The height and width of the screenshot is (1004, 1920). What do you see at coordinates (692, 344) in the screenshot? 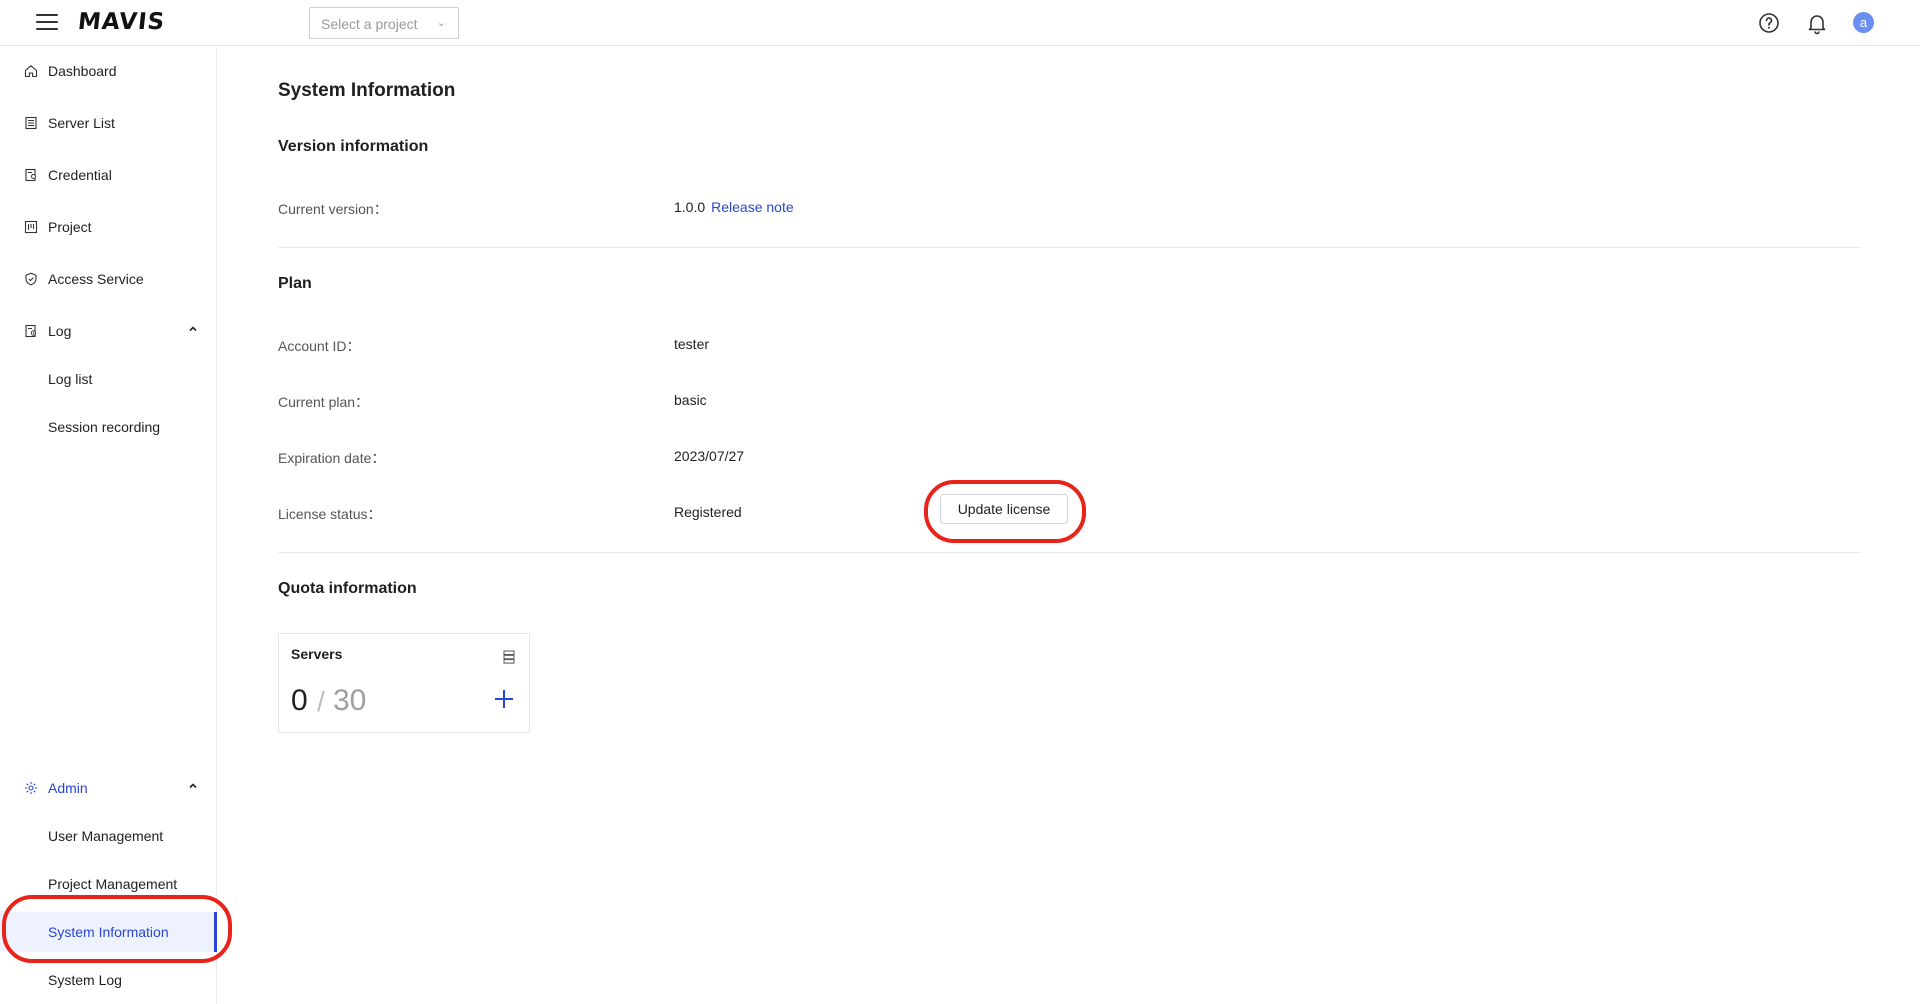
I see `account-id-value: tester` at bounding box center [692, 344].